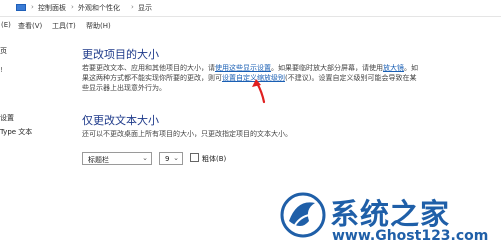 This screenshot has height=252, width=501. Describe the element at coordinates (243, 68) in the screenshot. I see `display-settings-link: 使用这些显示设置` at that location.